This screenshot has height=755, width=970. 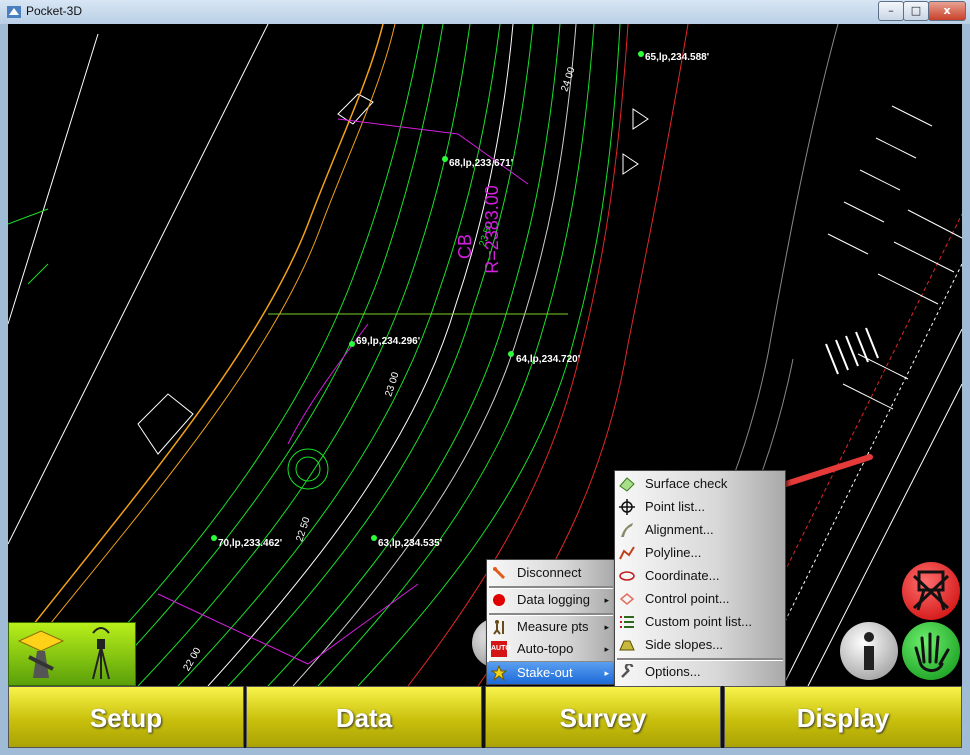 I want to click on status-icons, so click(x=63, y=653).